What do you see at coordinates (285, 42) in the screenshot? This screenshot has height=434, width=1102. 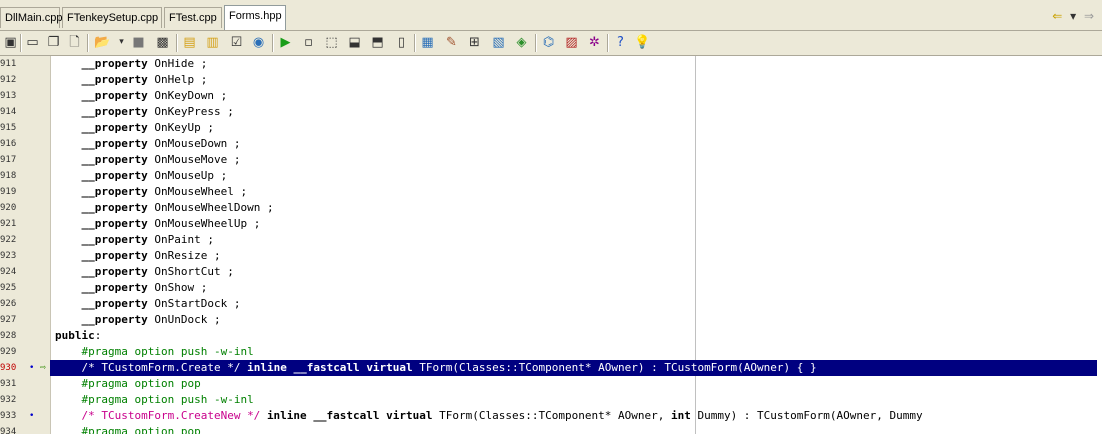 I see `run-icon: ▶` at bounding box center [285, 42].